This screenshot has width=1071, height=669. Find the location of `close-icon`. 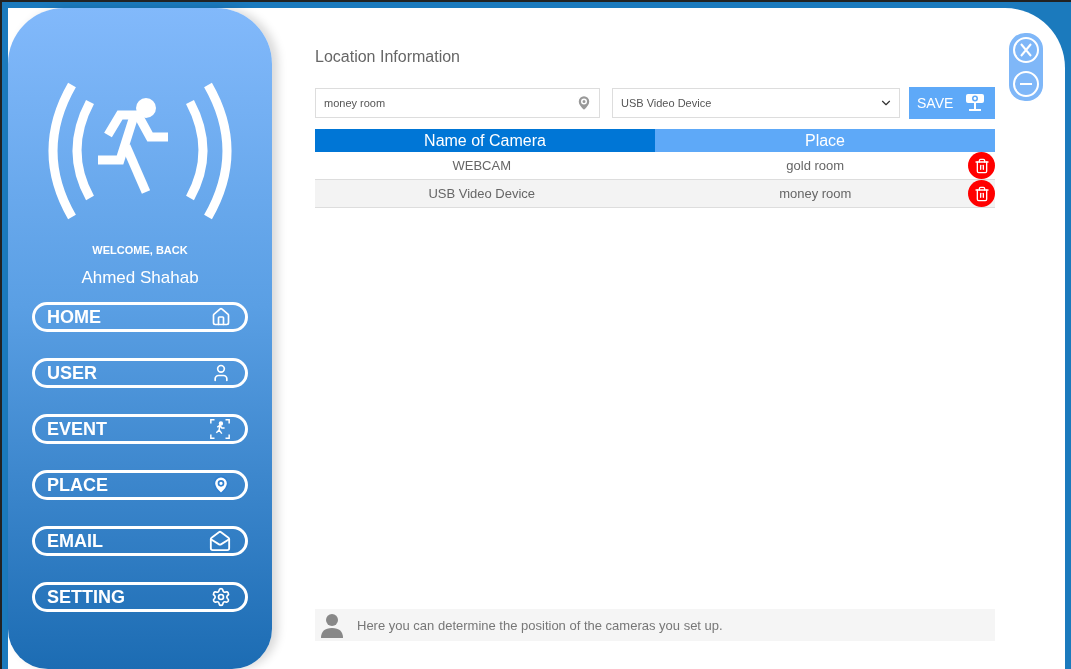

close-icon is located at coordinates (1026, 50).